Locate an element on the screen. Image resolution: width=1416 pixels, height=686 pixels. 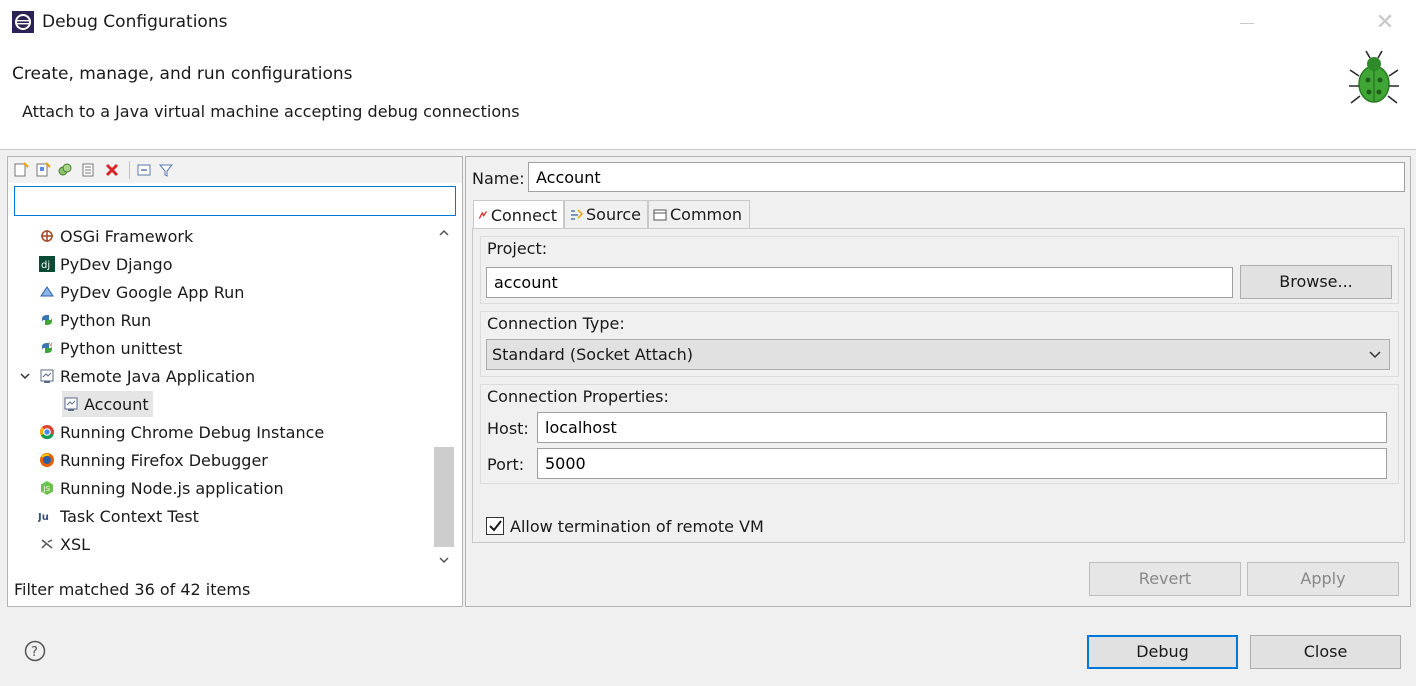
filter-input is located at coordinates (235, 201).